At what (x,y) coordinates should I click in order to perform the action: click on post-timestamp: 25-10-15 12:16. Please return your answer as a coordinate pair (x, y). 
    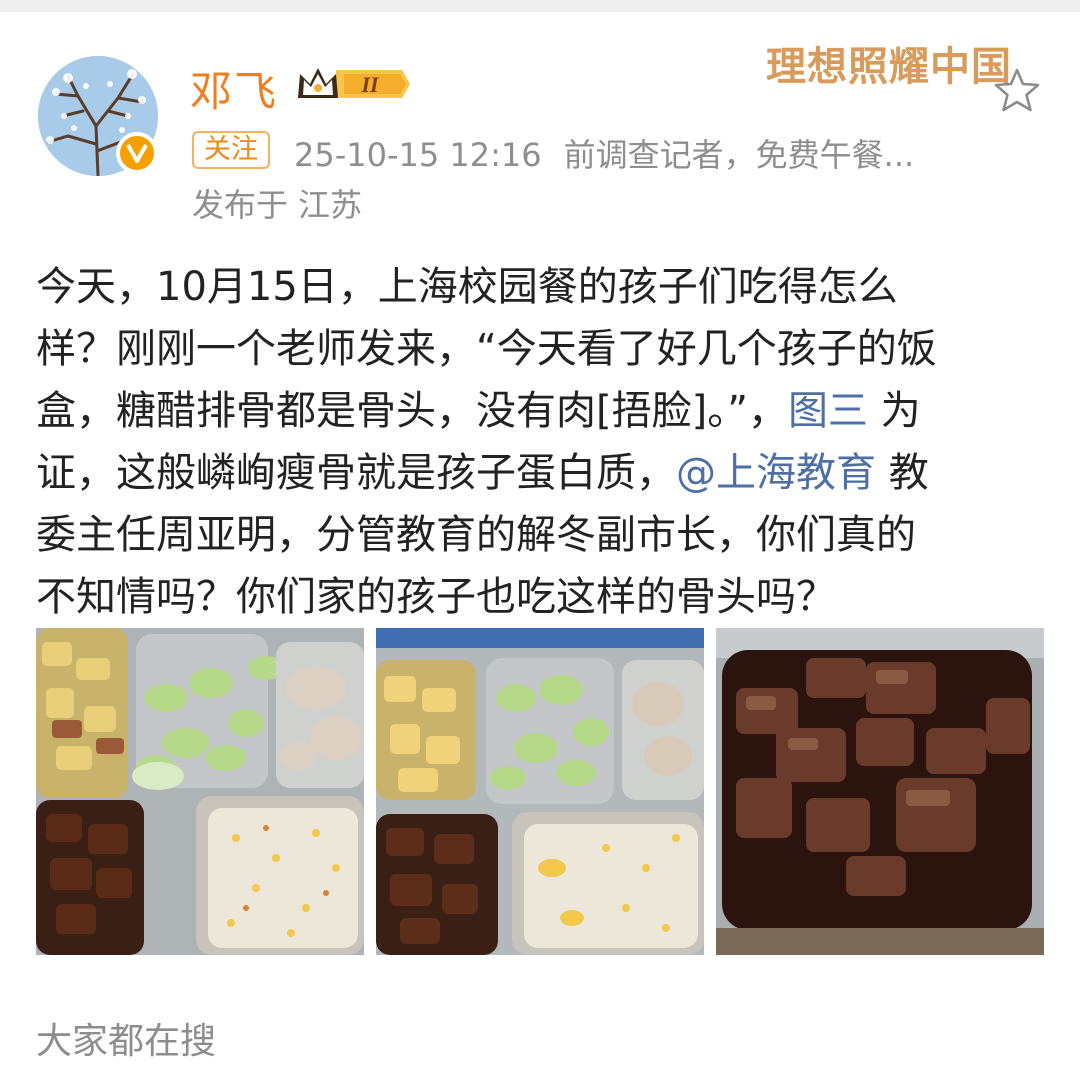
    Looking at the image, I should click on (418, 155).